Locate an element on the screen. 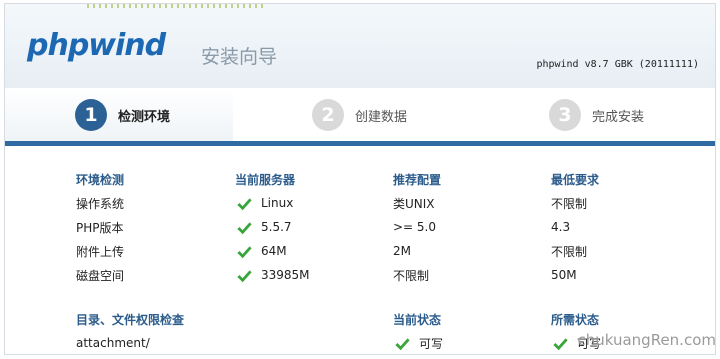 Image resolution: width=720 pixels, height=359 pixels. col-header-dir-current: 当前状态 is located at coordinates (417, 319).